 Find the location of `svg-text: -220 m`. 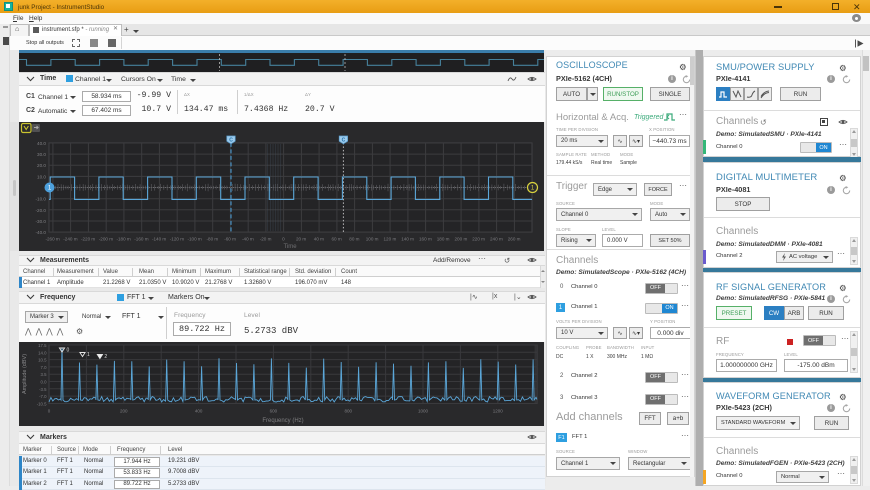

svg-text: -220 m is located at coordinates (88, 239).